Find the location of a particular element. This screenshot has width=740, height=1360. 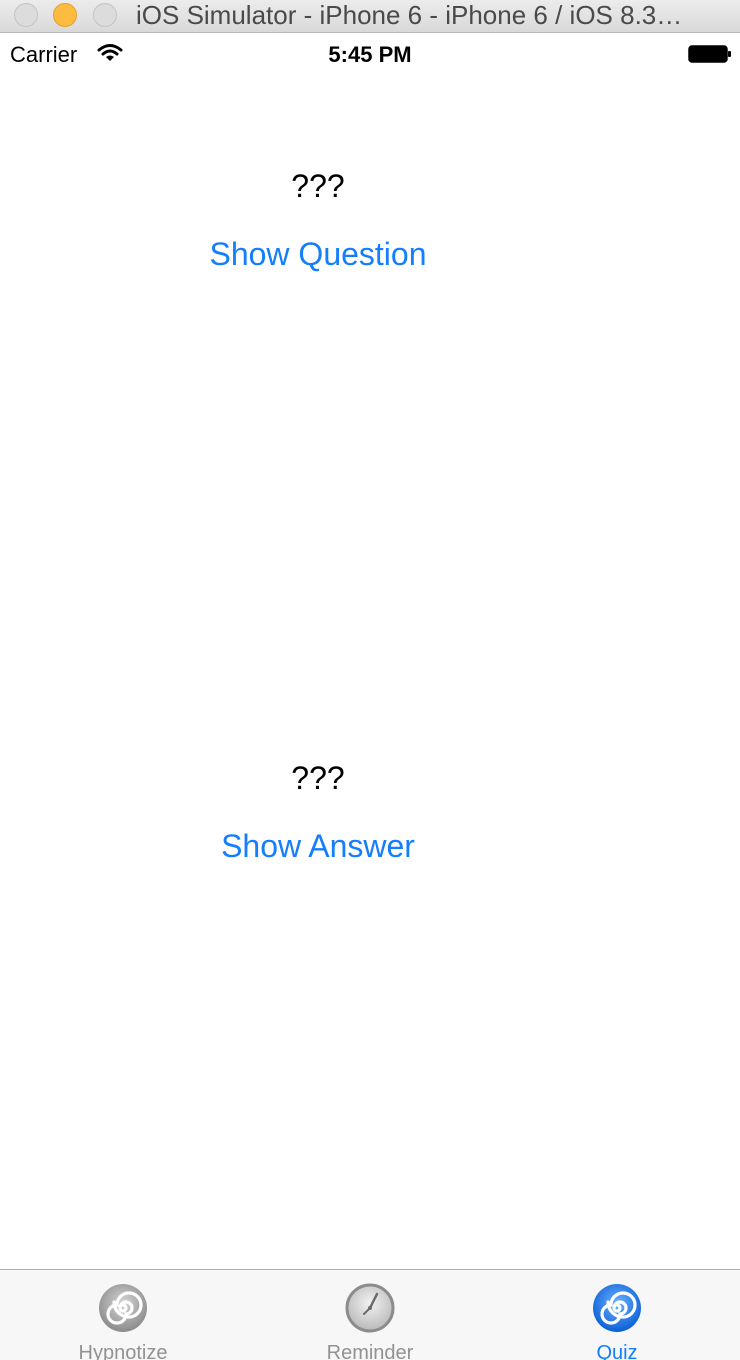

battery-icon is located at coordinates (709, 54).